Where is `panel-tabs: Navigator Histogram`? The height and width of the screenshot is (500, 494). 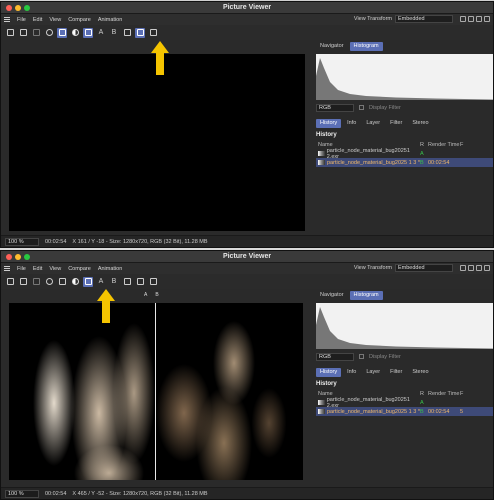
panel-tabs: Navigator Histogram is located at coordinates (404, 295).